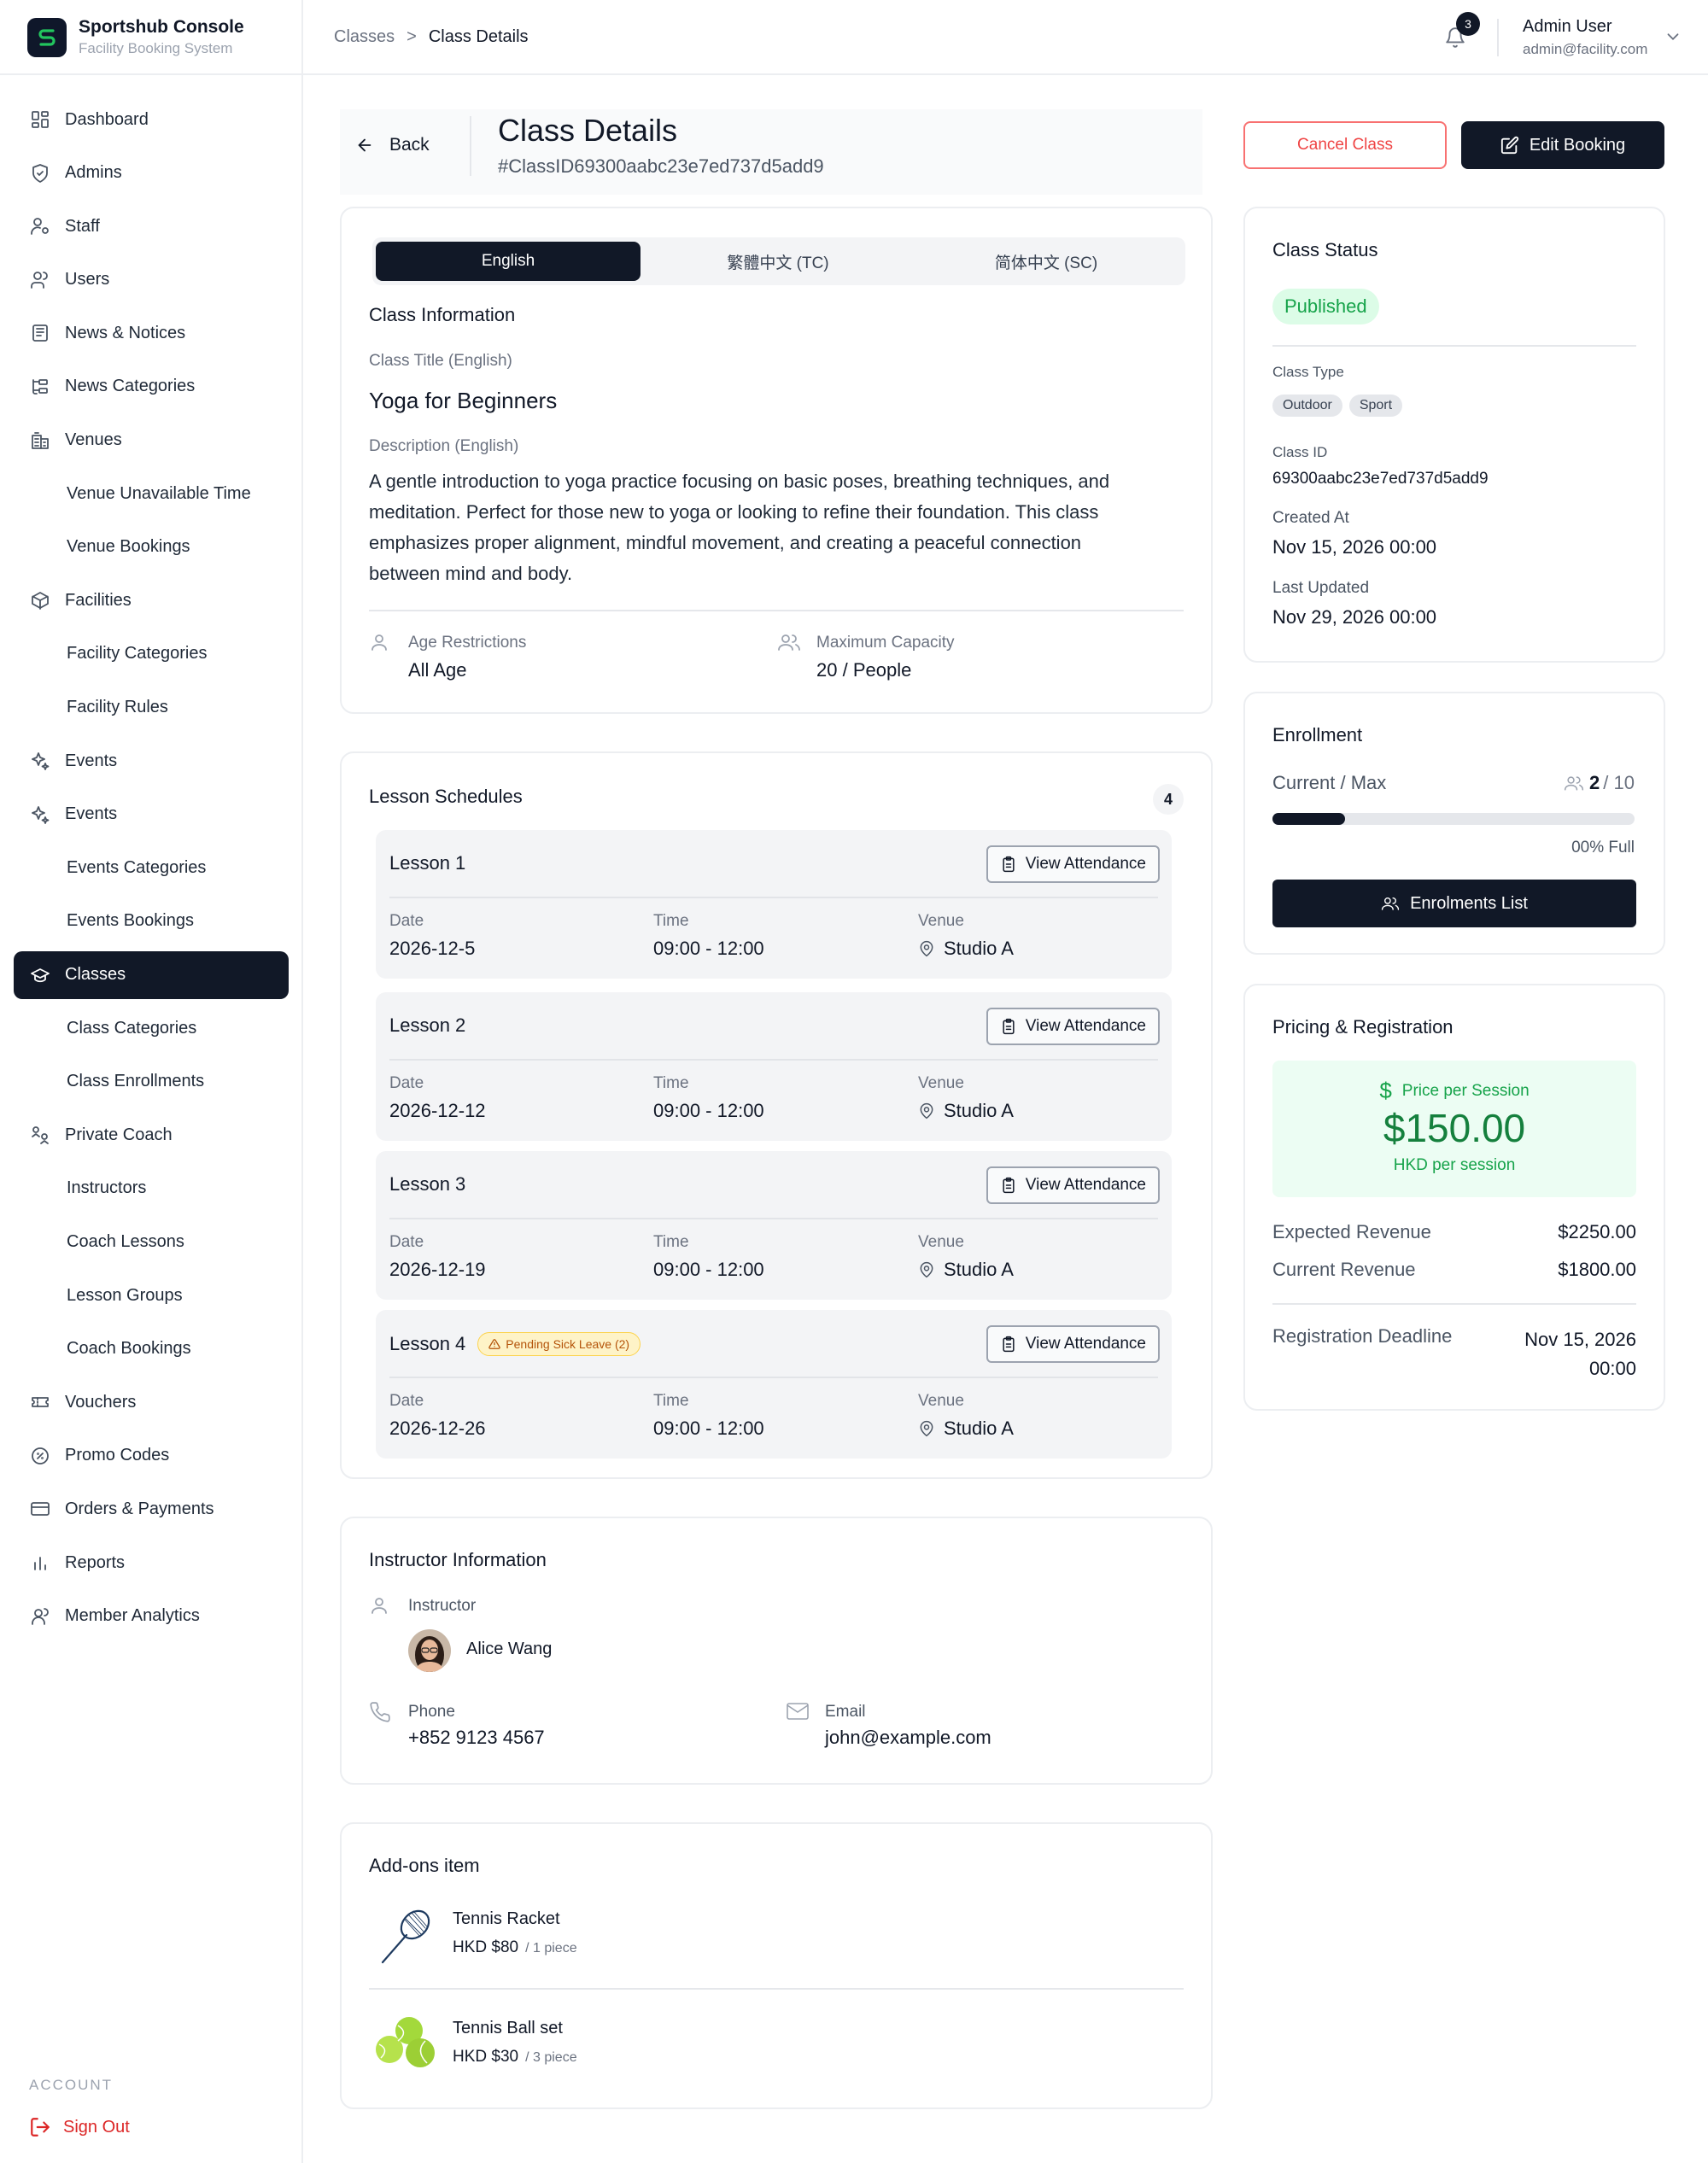 This screenshot has width=1708, height=2163. What do you see at coordinates (40, 2127) in the screenshot?
I see `logout-icon` at bounding box center [40, 2127].